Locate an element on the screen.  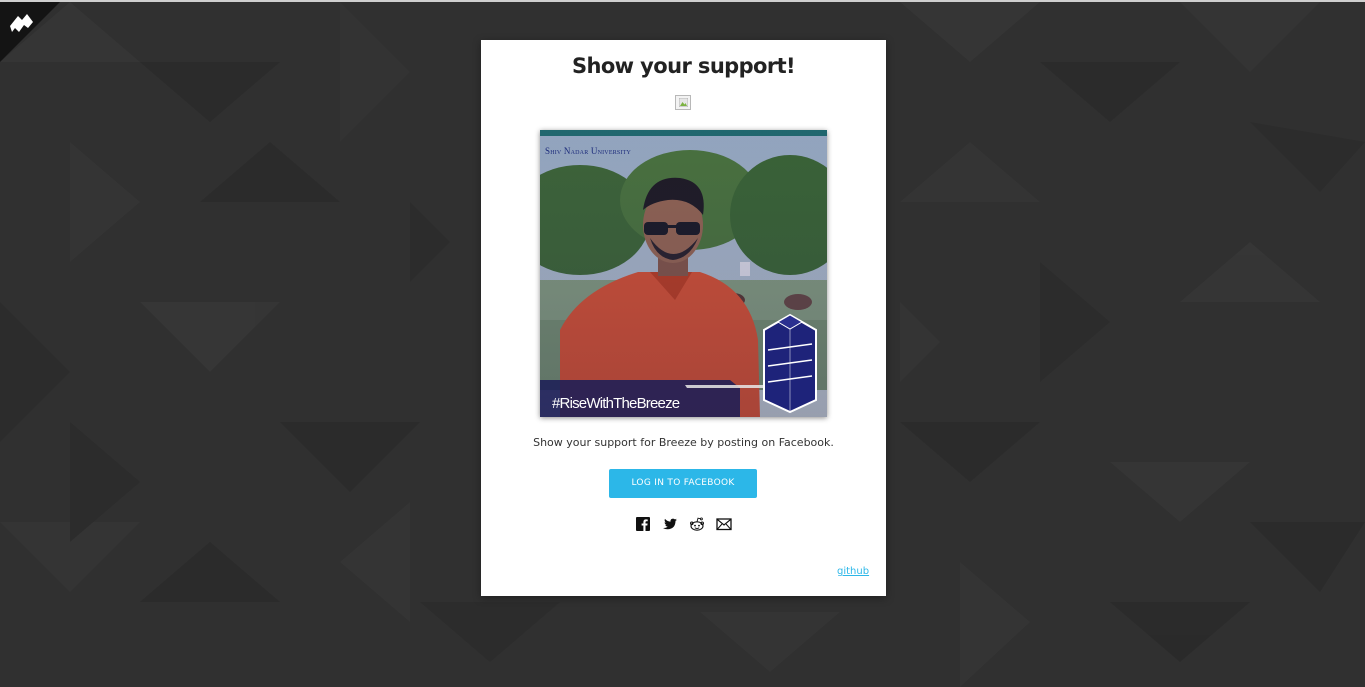
facebook-icon is located at coordinates (643, 524).